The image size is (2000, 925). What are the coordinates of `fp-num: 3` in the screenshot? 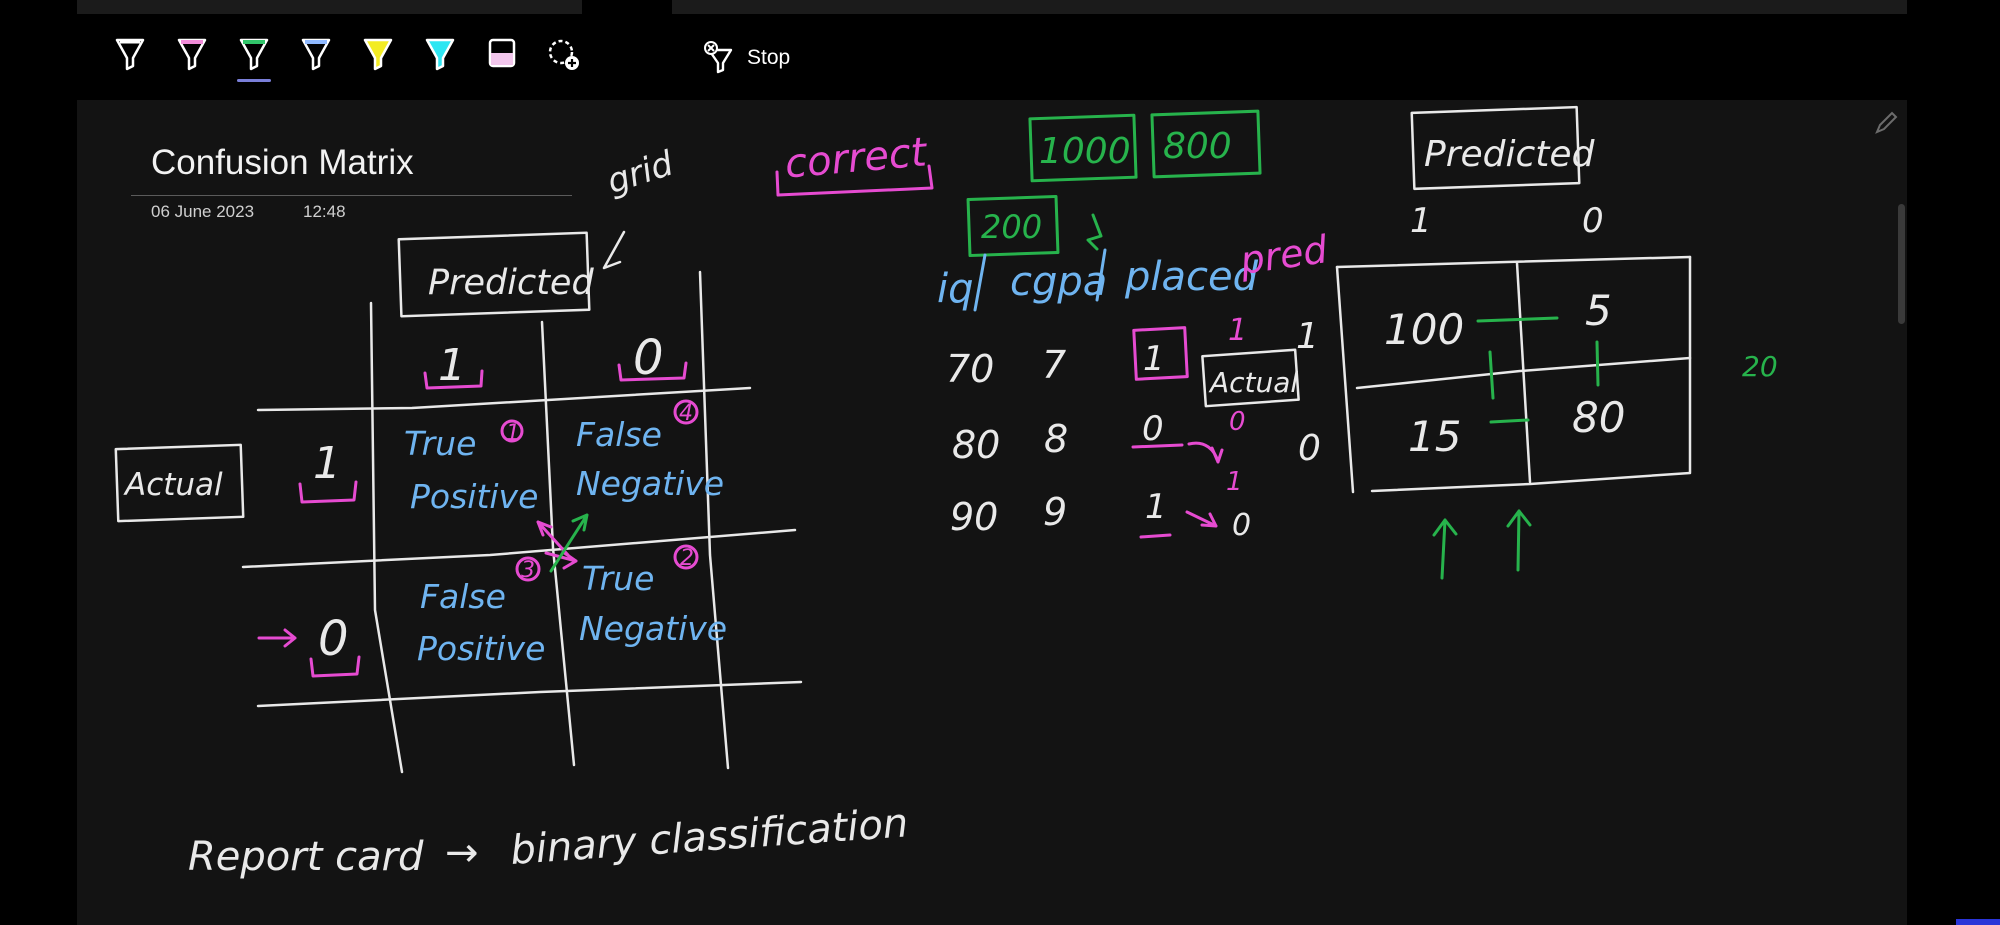 It's located at (528, 570).